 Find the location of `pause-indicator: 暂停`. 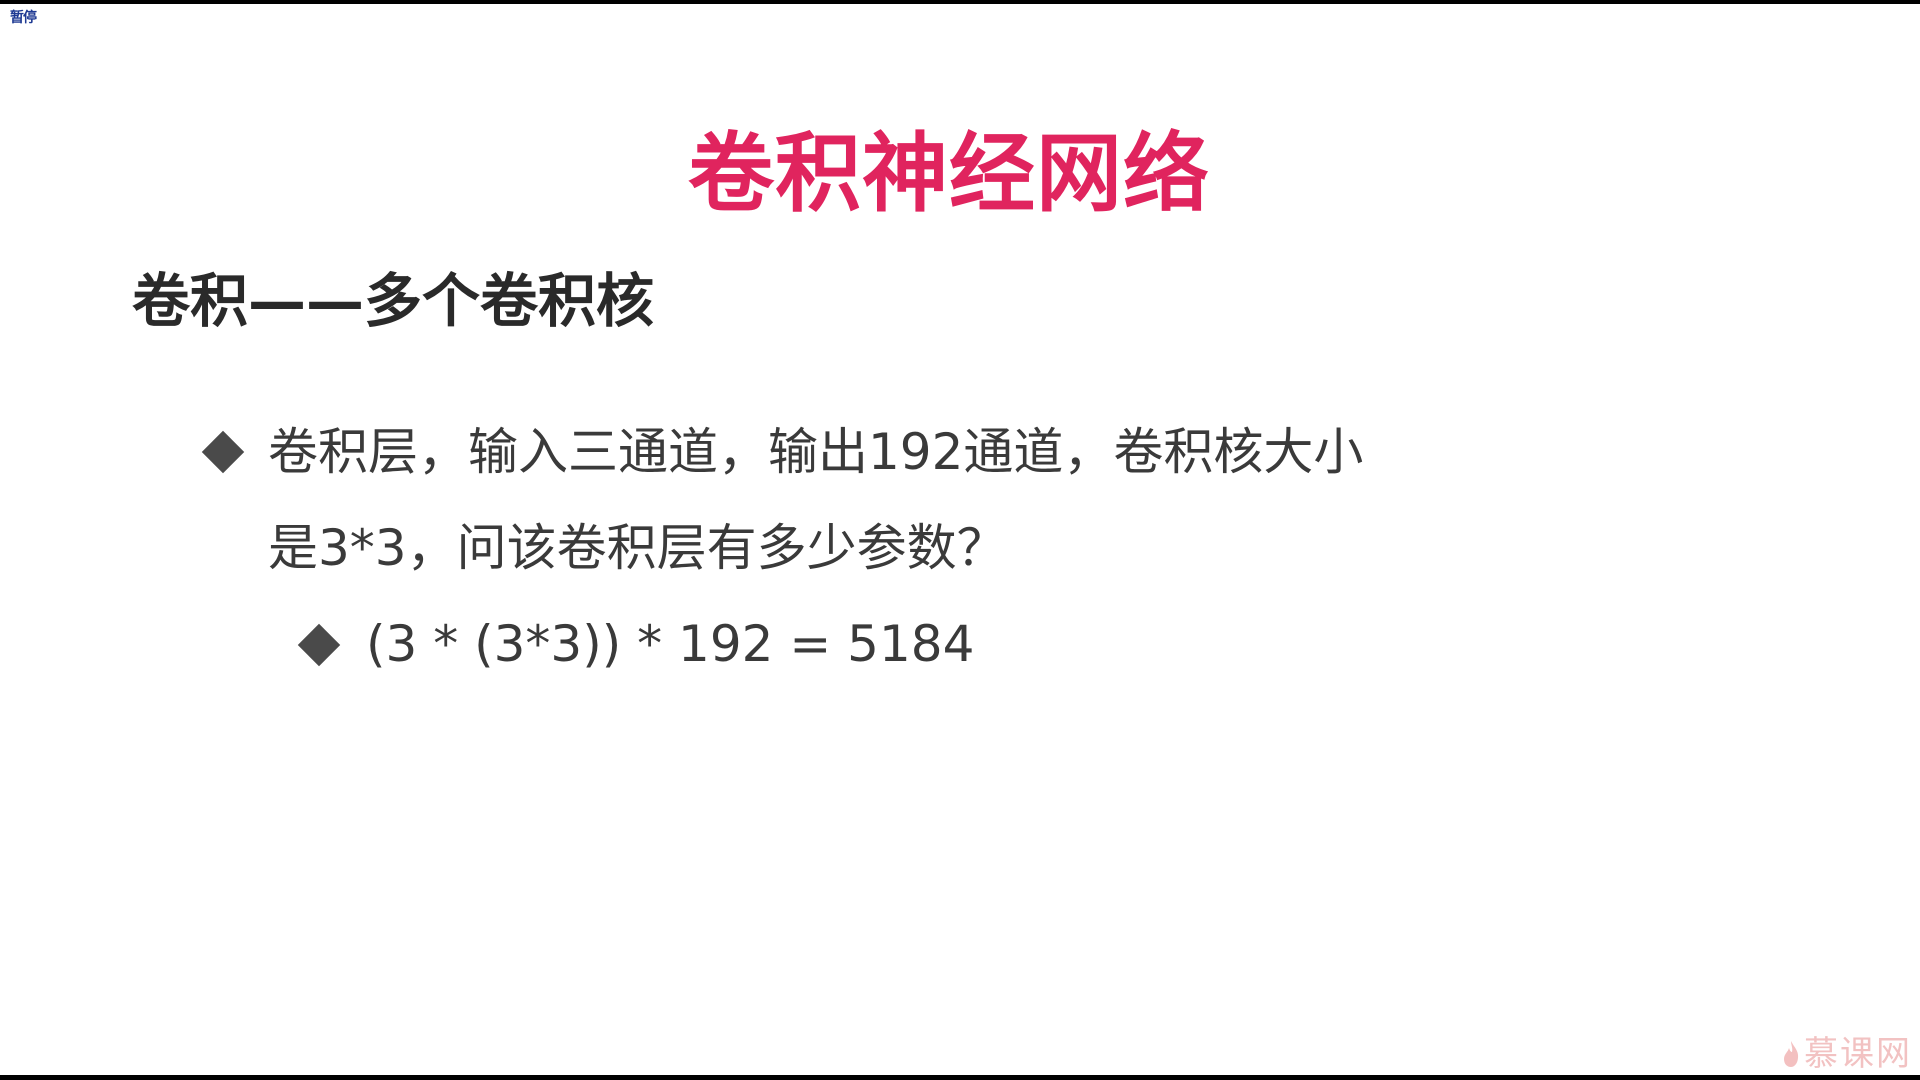

pause-indicator: 暂停 is located at coordinates (23, 18).